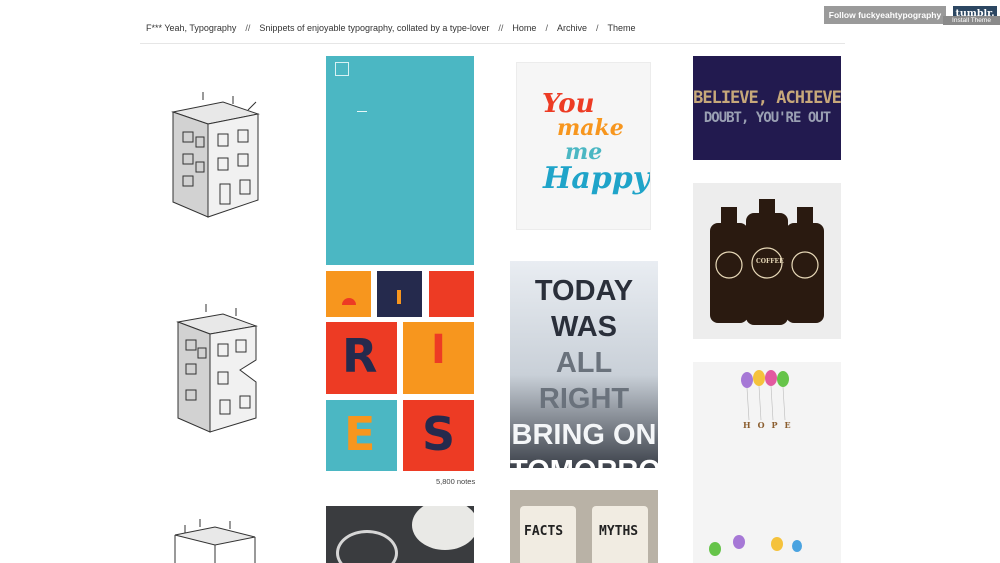 The image size is (1000, 563). What do you see at coordinates (590, 128) in the screenshot?
I see `happy-line-2: make` at bounding box center [590, 128].